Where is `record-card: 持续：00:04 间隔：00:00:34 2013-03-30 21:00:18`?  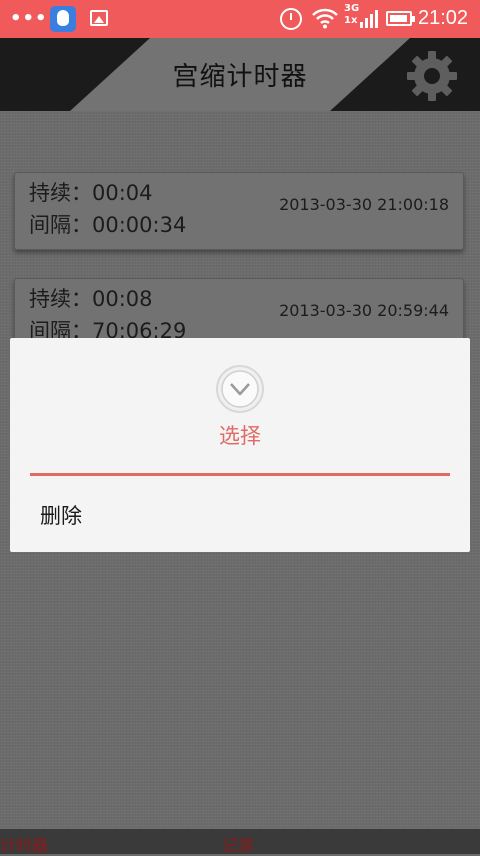 record-card: 持续：00:04 间隔：00:00:34 2013-03-30 21:00:18 is located at coordinates (239, 211).